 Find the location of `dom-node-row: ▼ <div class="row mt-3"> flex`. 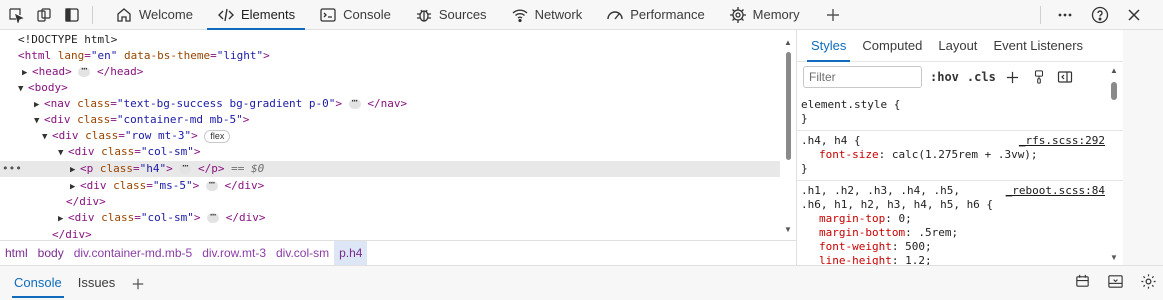

dom-node-row: ▼ <div class="row mt-3"> flex is located at coordinates (419, 136).